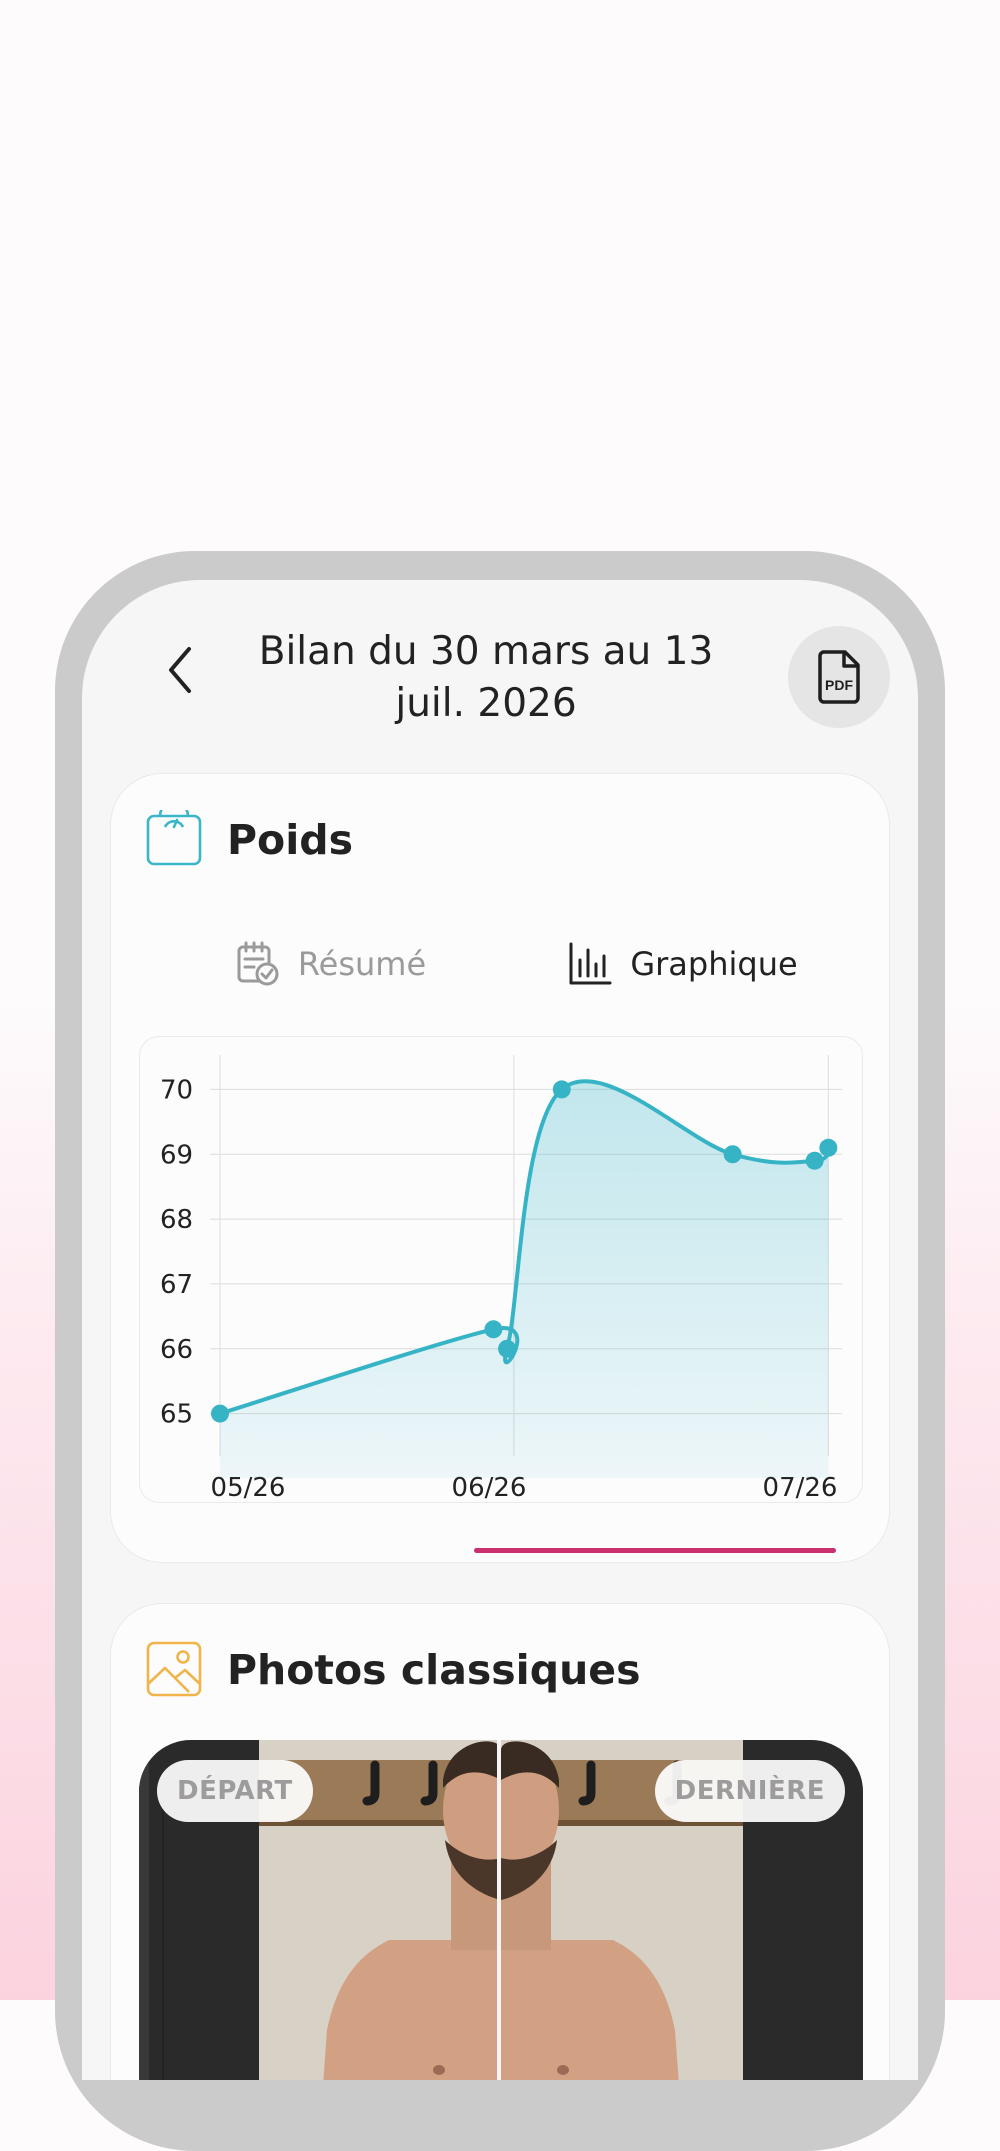  I want to click on start-badge: DÉPART, so click(235, 1791).